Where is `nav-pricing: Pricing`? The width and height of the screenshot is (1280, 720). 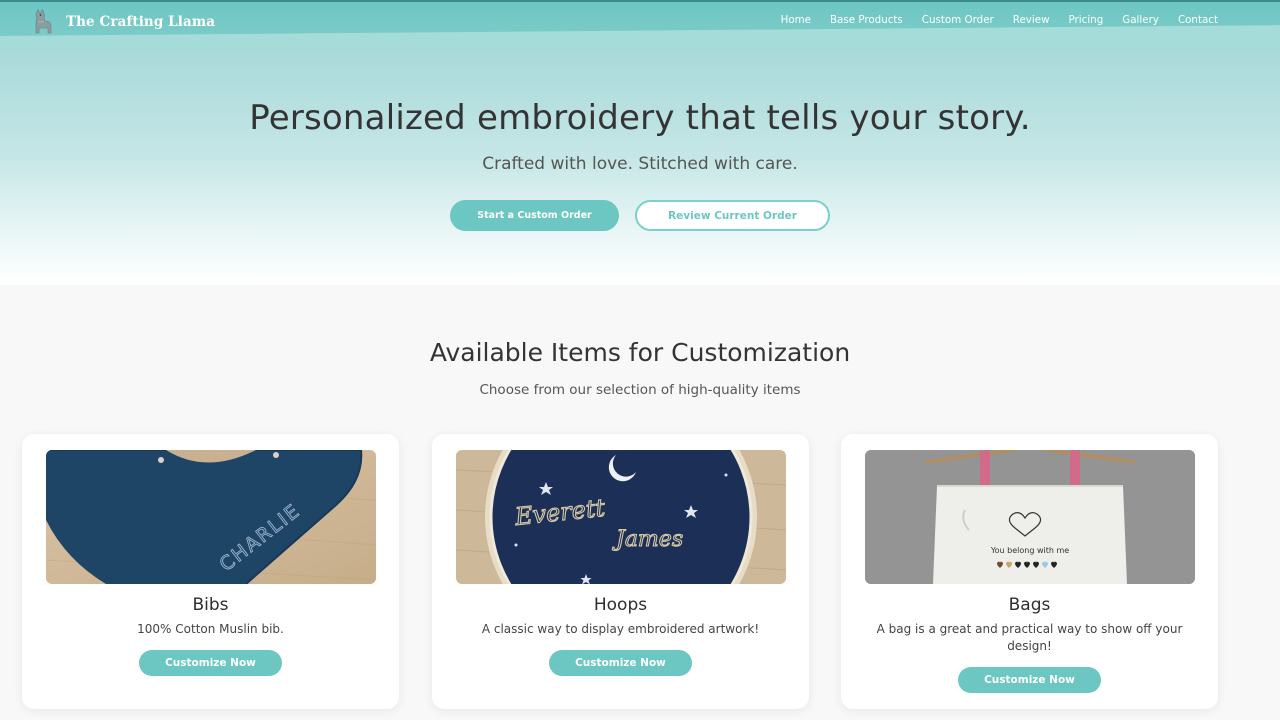 nav-pricing: Pricing is located at coordinates (1086, 20).